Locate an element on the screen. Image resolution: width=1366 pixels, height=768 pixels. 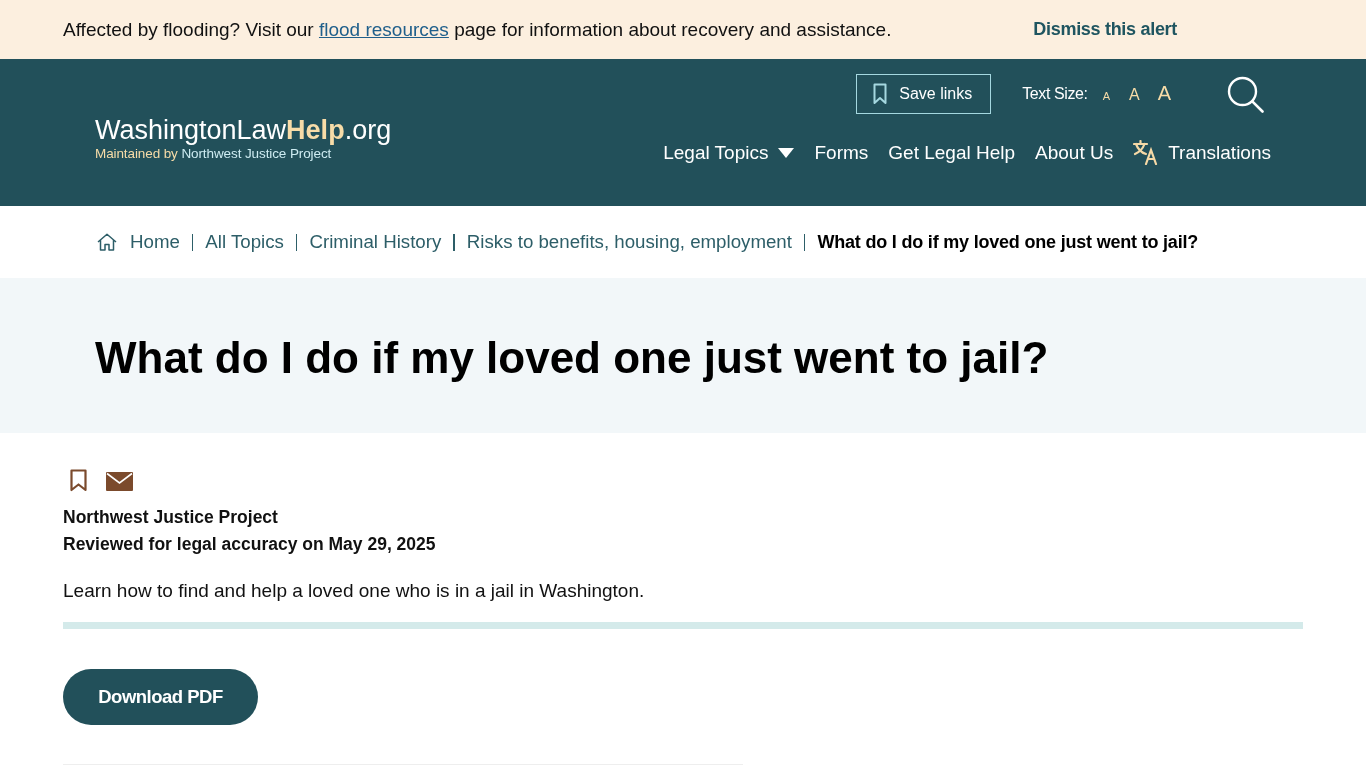
nav-link: Get Legal Help is located at coordinates (952, 152).